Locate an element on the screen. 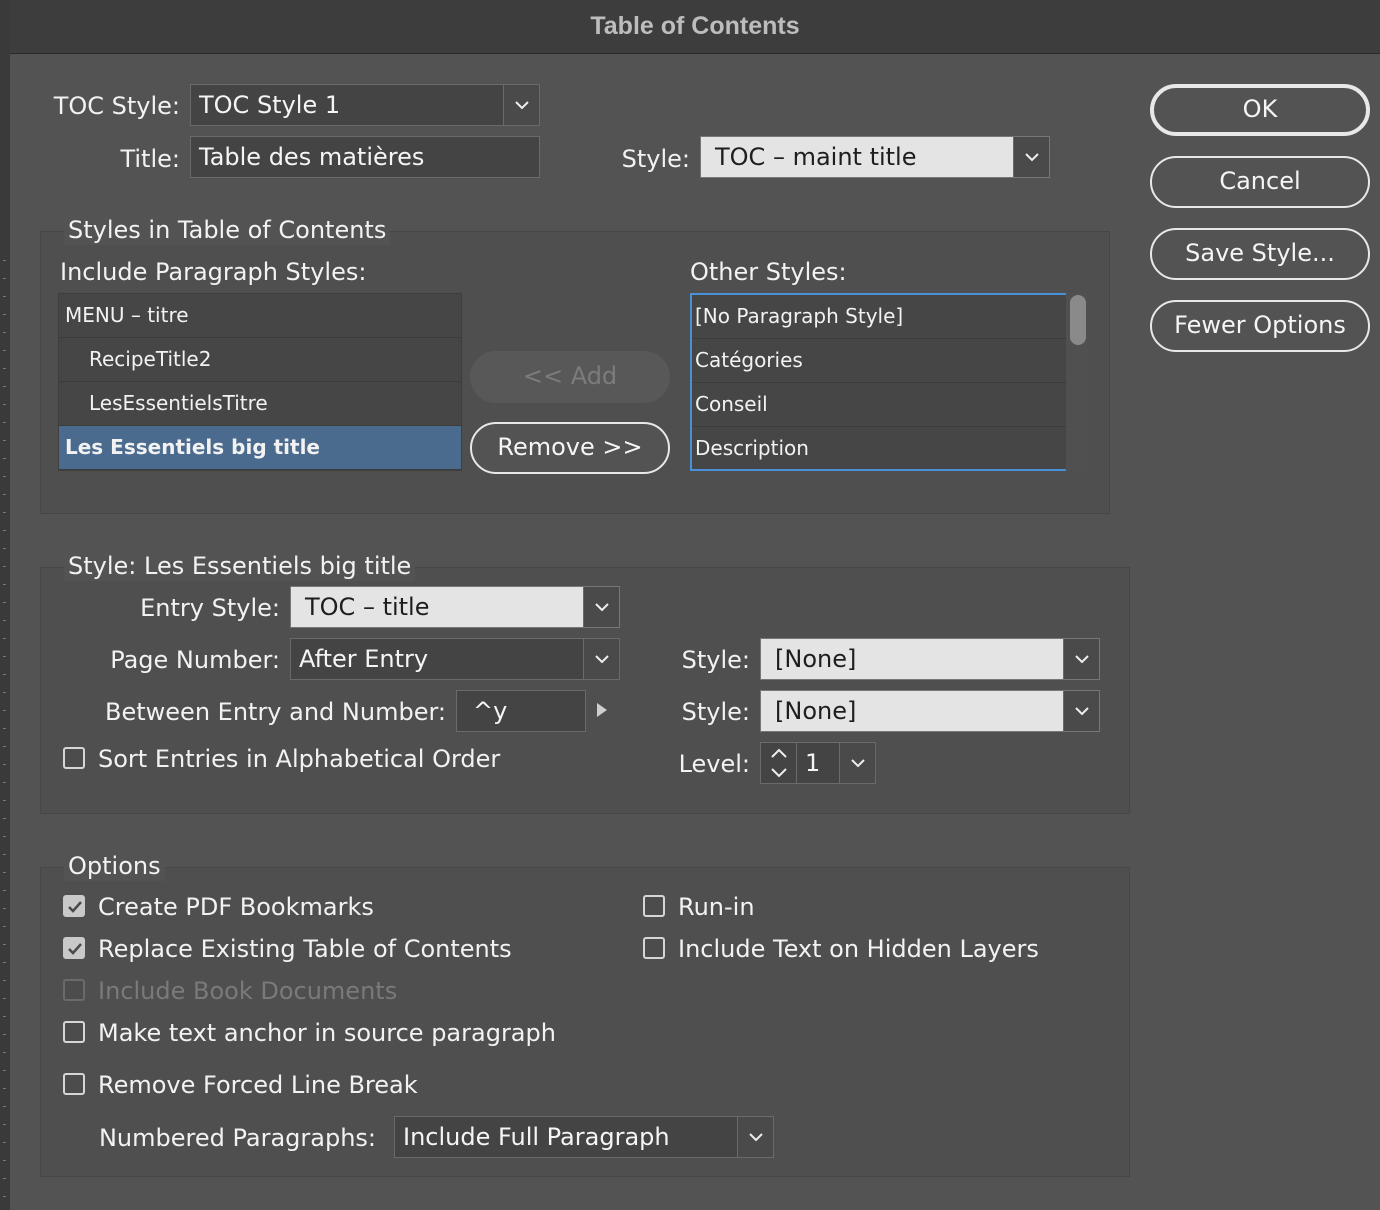 This screenshot has width=1380, height=1210. between-style-value: [None] is located at coordinates (816, 711).